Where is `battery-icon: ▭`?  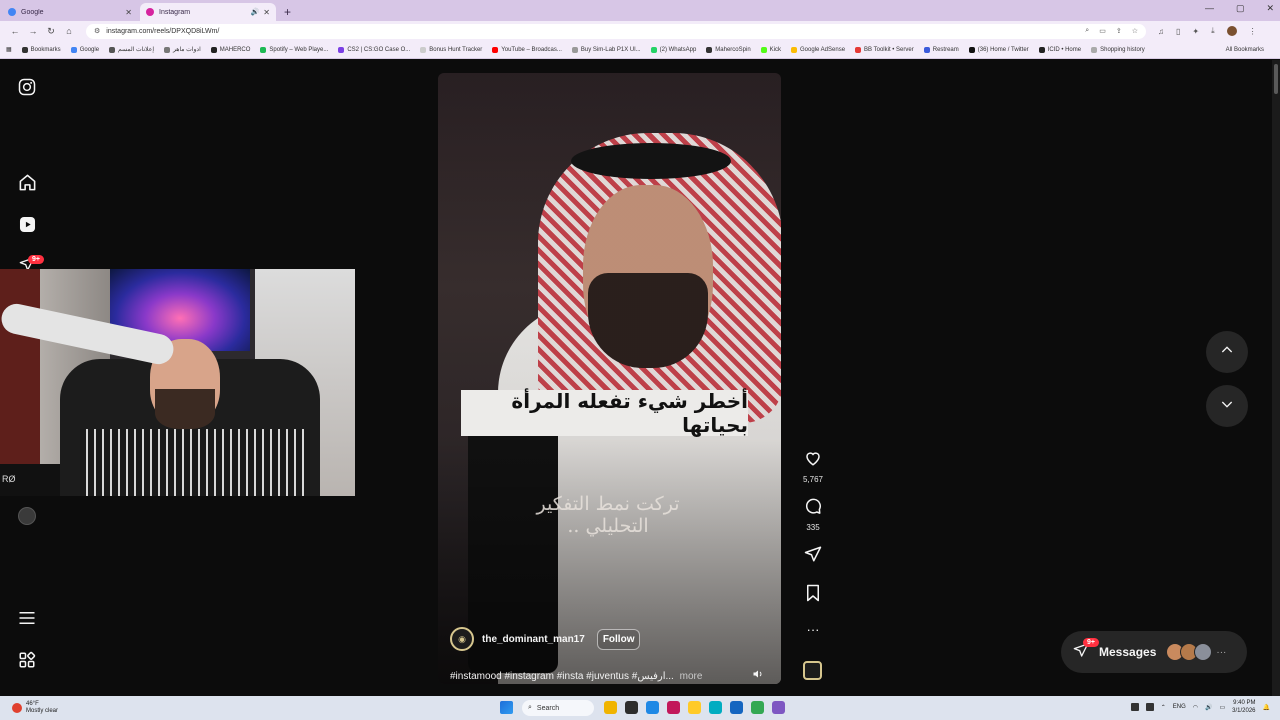 battery-icon: ▭ is located at coordinates (1222, 707).